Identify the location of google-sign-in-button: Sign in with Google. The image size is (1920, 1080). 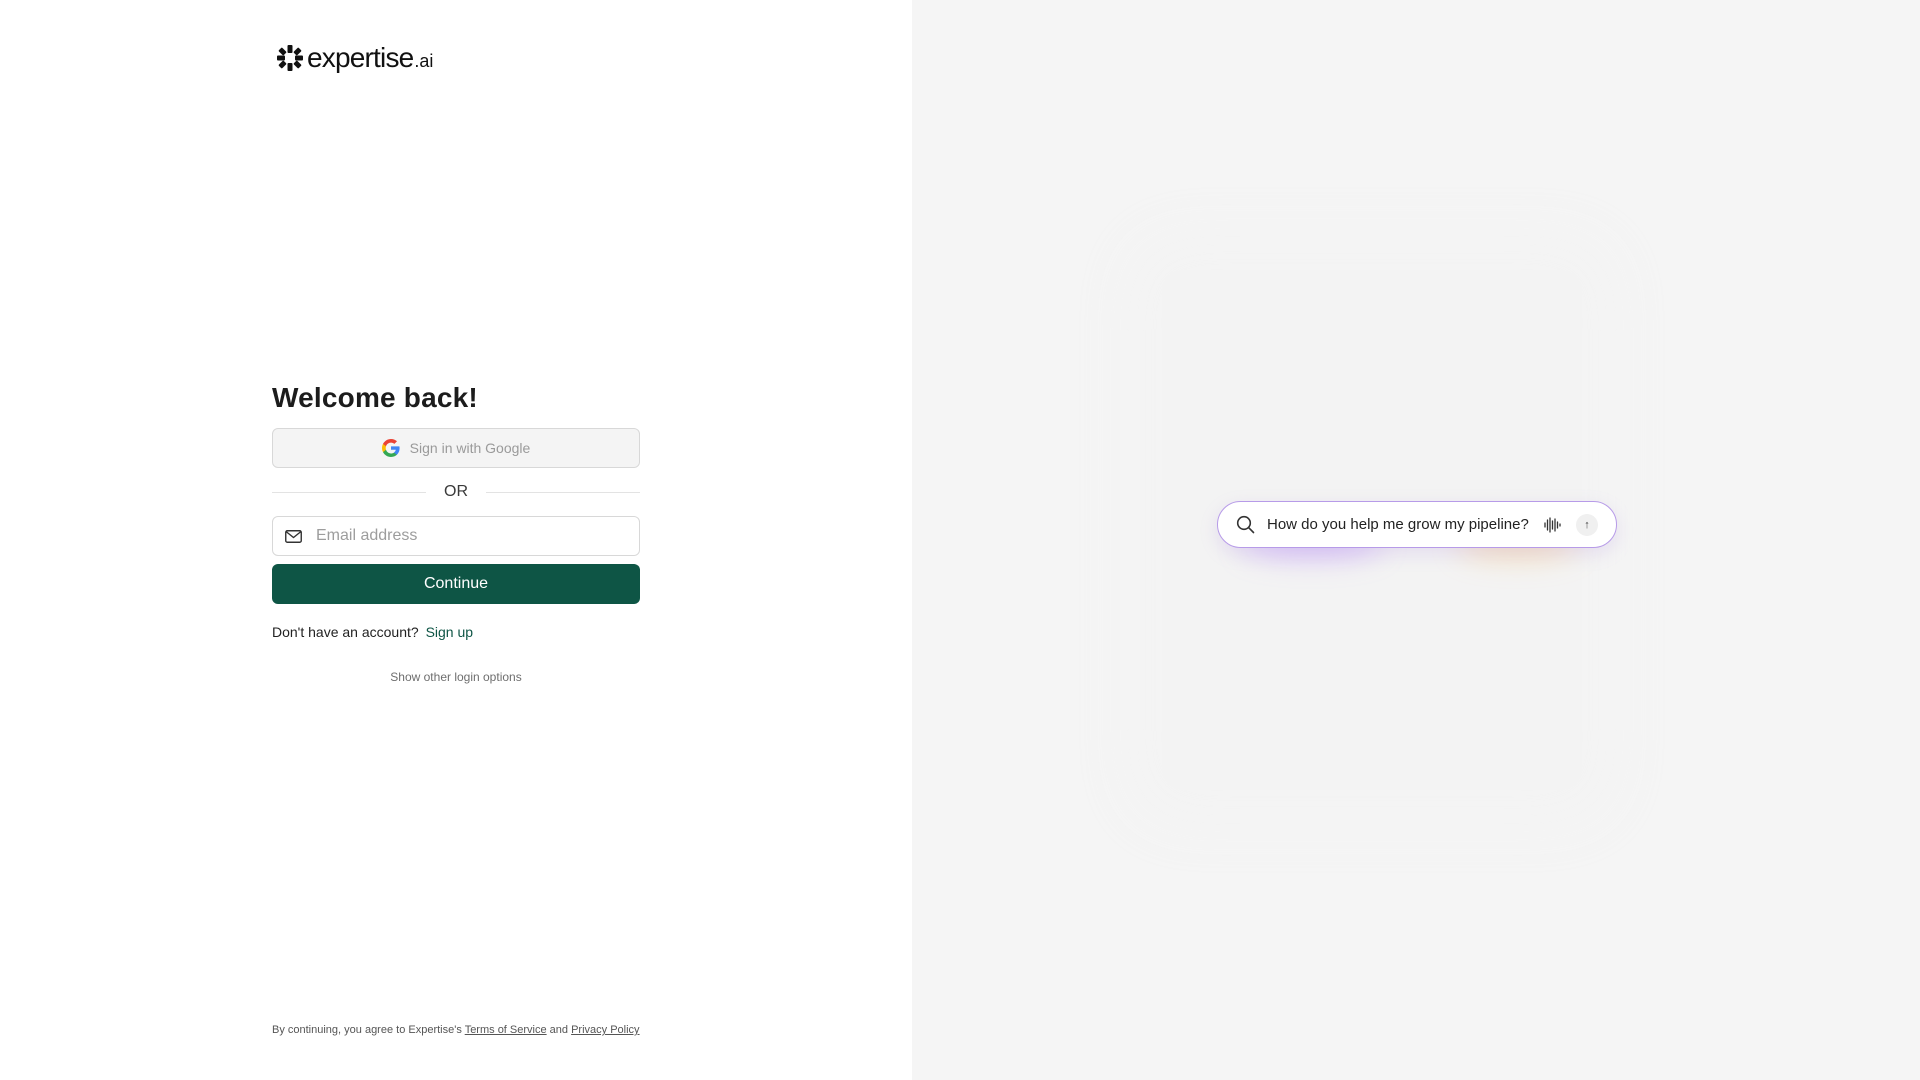
(456, 448).